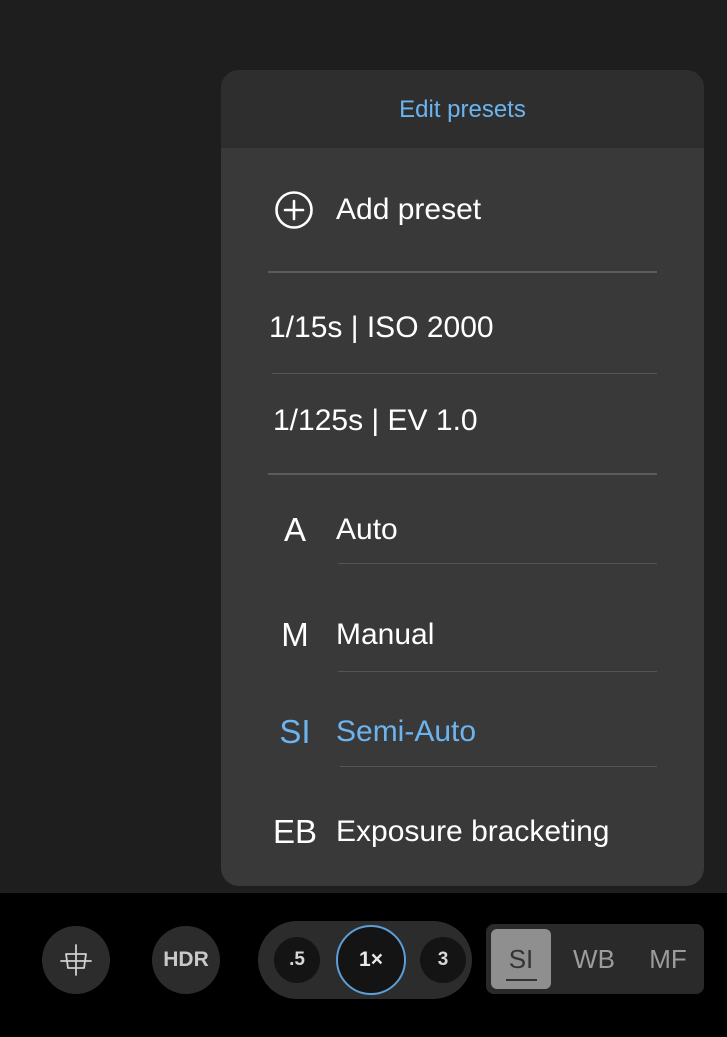 The height and width of the screenshot is (1037, 727). I want to click on mode-si-label: SI, so click(521, 958).